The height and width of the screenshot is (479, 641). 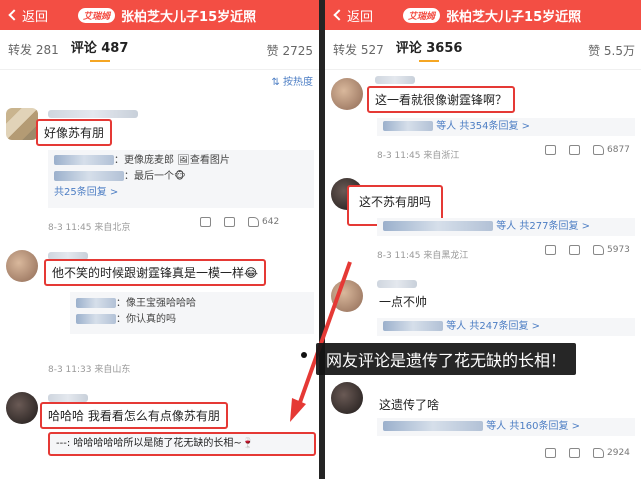 I want to click on red-arrow-overlay, so click(x=321, y=341).